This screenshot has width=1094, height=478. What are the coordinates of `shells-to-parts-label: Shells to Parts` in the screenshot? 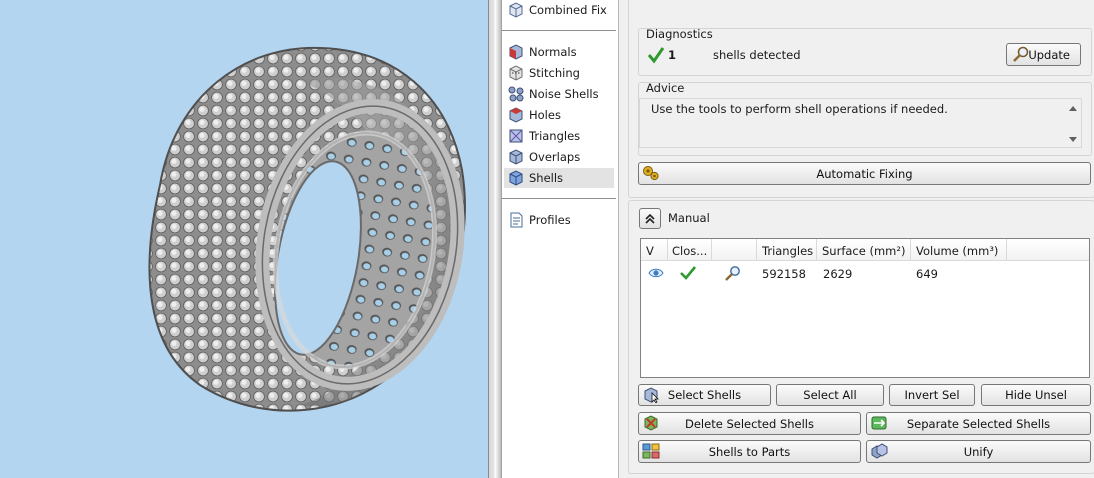 It's located at (749, 451).